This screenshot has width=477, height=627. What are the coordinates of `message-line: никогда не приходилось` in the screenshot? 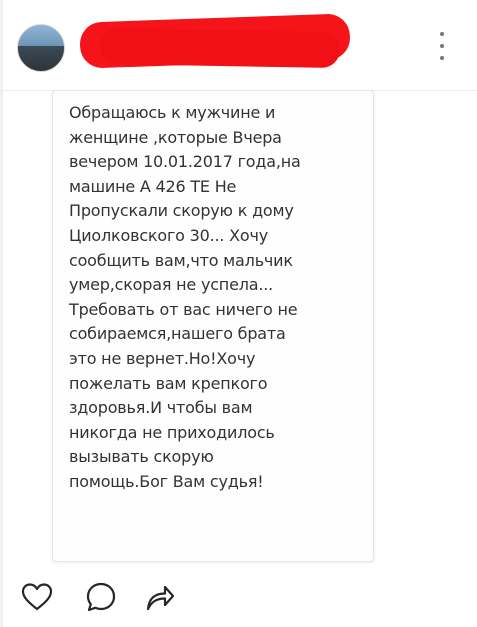 It's located at (172, 432).